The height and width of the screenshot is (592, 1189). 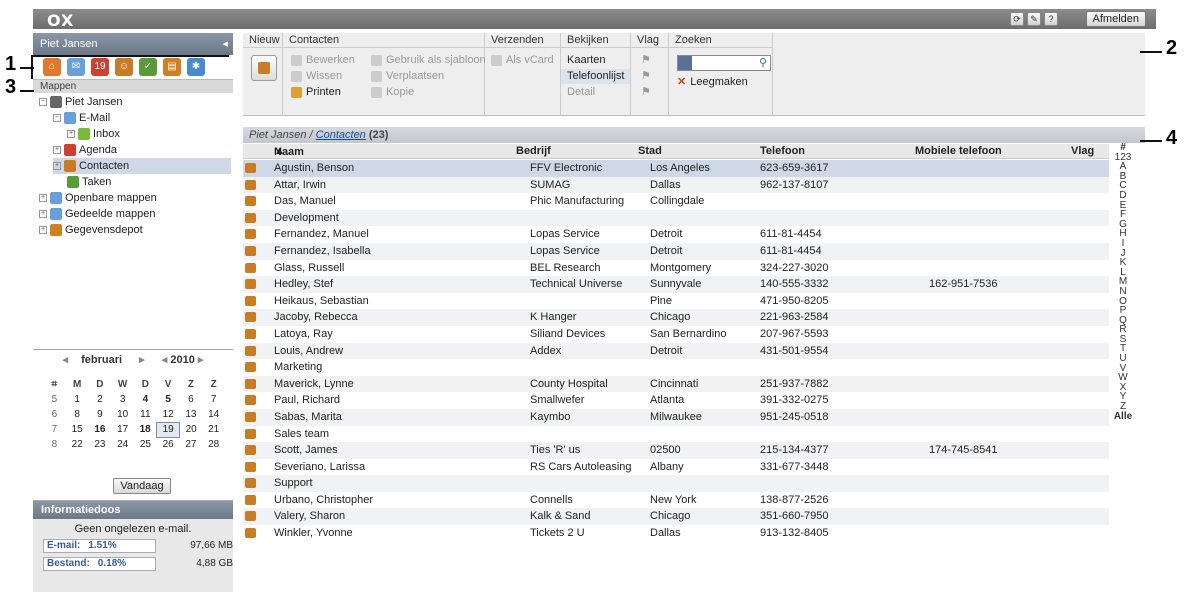 What do you see at coordinates (676, 367) in the screenshot?
I see `table-row: Marketing` at bounding box center [676, 367].